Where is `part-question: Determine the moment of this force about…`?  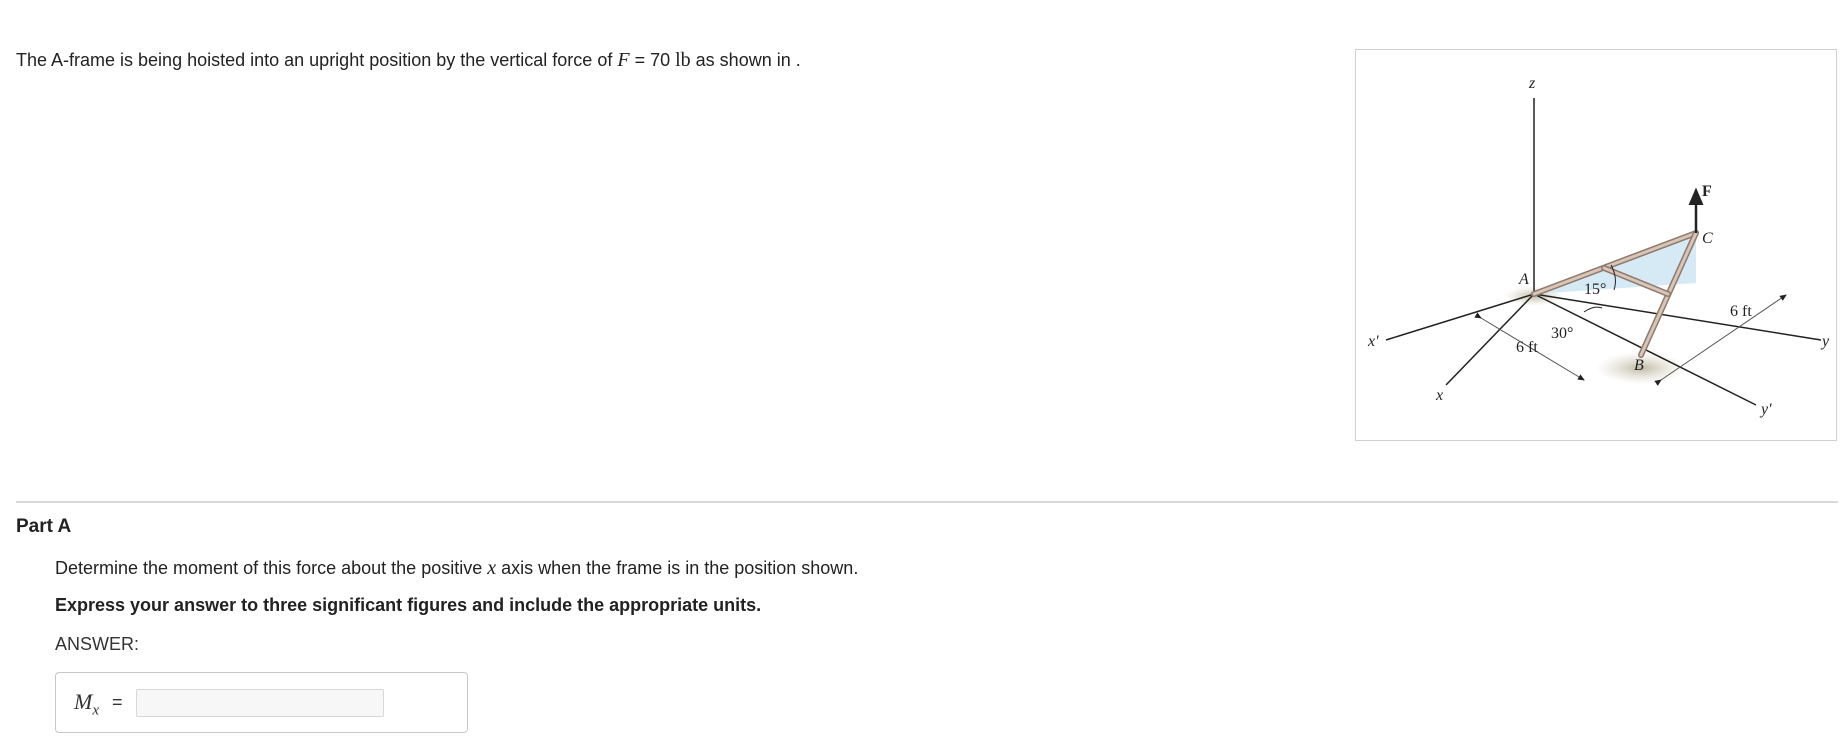 part-question: Determine the moment of this force about… is located at coordinates (456, 568).